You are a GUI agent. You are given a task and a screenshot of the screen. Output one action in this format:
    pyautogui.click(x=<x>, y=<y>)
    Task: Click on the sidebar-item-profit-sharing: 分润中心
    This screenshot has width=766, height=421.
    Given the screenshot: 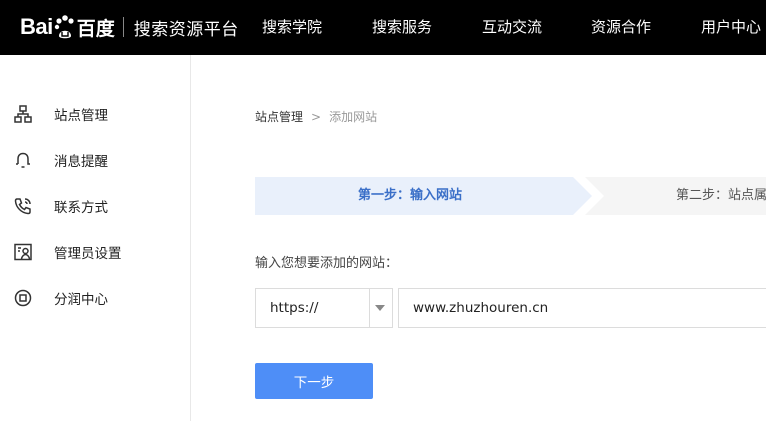 What is the action you would take?
    pyautogui.click(x=95, y=298)
    